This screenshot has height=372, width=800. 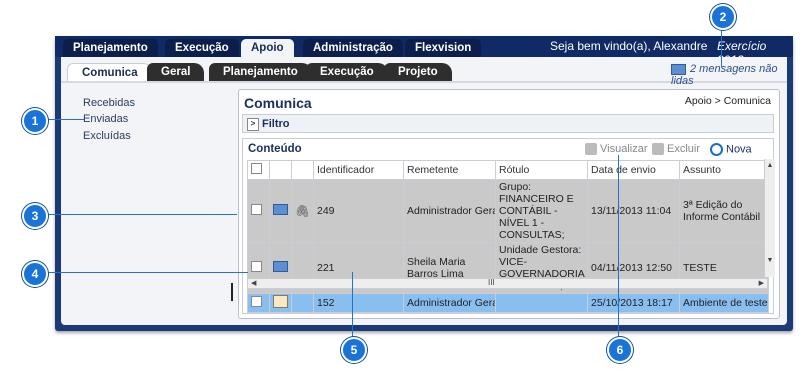 I want to click on tab-execucao: Execução, so click(x=202, y=48).